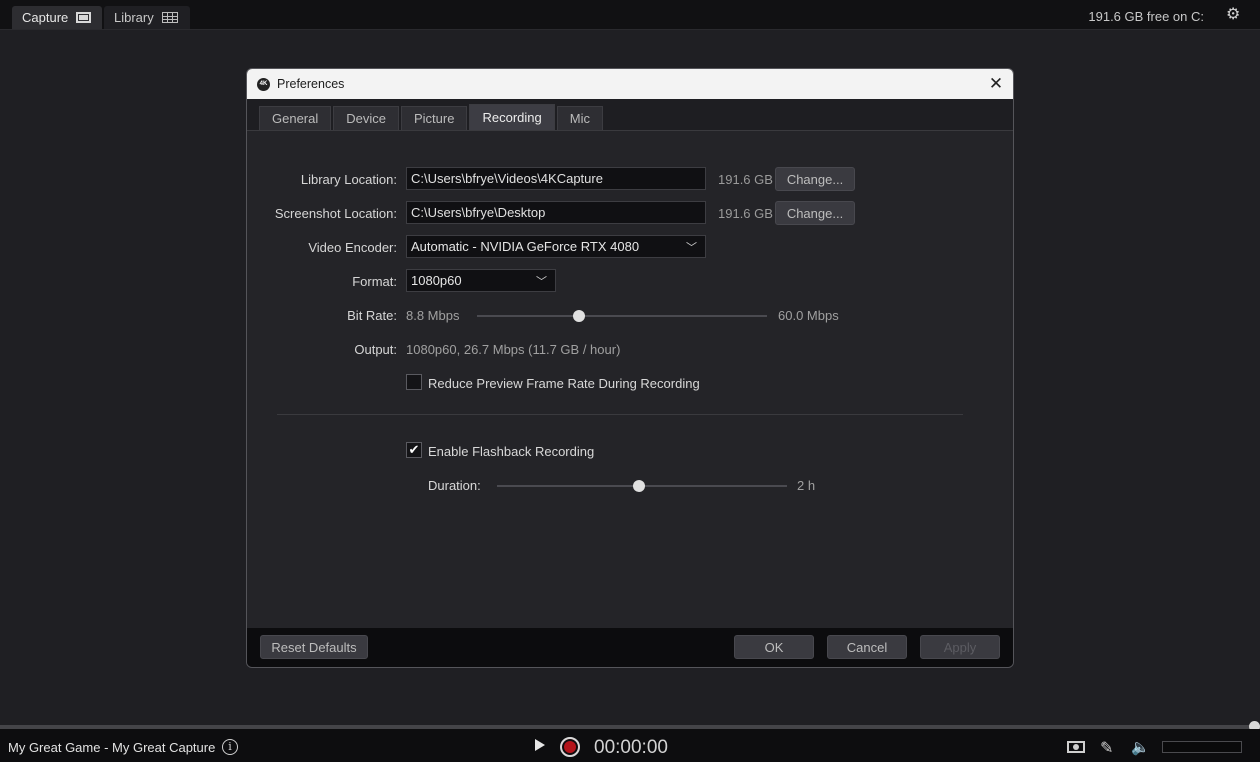  Describe the element at coordinates (639, 486) in the screenshot. I see `duration-slider-thumb` at that location.